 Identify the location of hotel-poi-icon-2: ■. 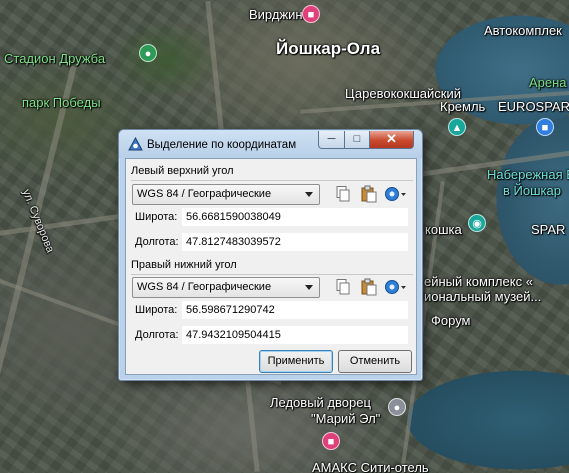
(331, 441).